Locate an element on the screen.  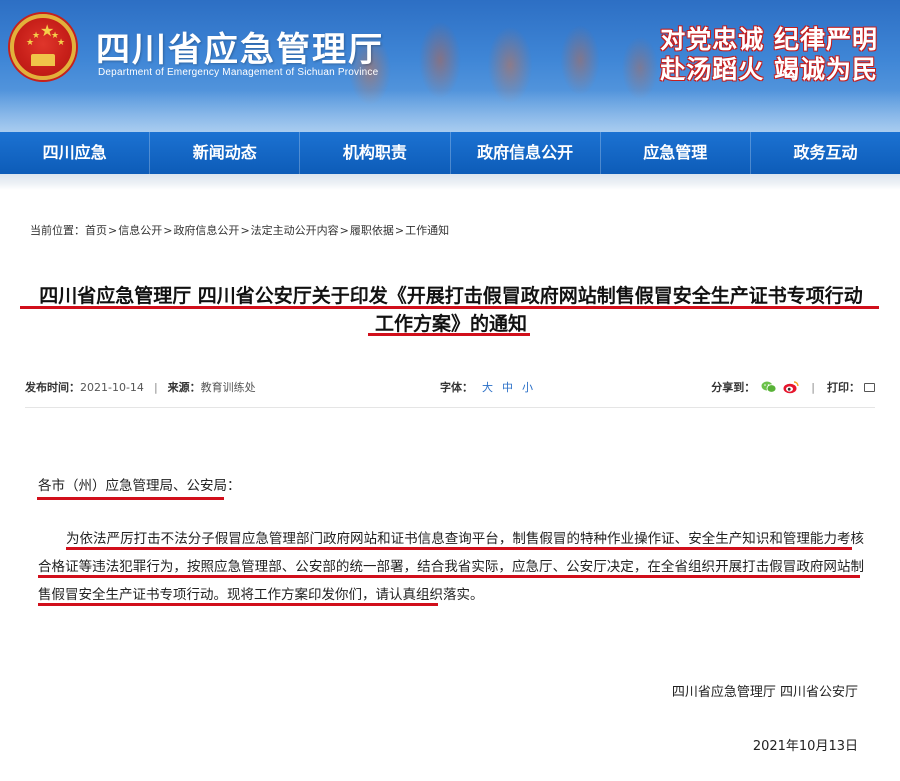
slogan-line-2: 赴汤蹈火 竭诚为民 is located at coordinates (769, 69).